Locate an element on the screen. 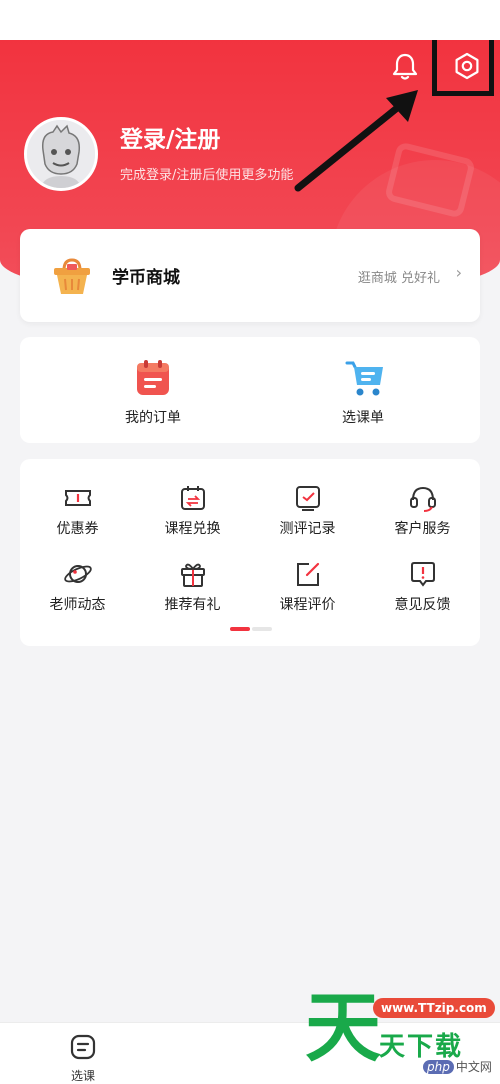 The height and width of the screenshot is (1084, 500). login-register-link: 登录/注册 is located at coordinates (170, 137).